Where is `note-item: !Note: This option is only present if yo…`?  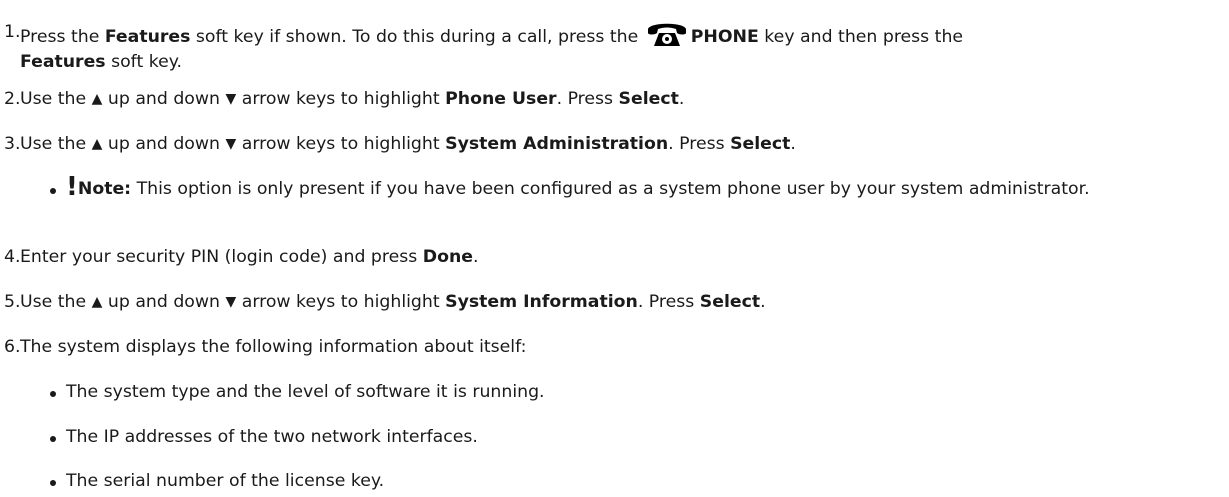
note-item: !Note: This option is only present if yo… is located at coordinates (637, 199).